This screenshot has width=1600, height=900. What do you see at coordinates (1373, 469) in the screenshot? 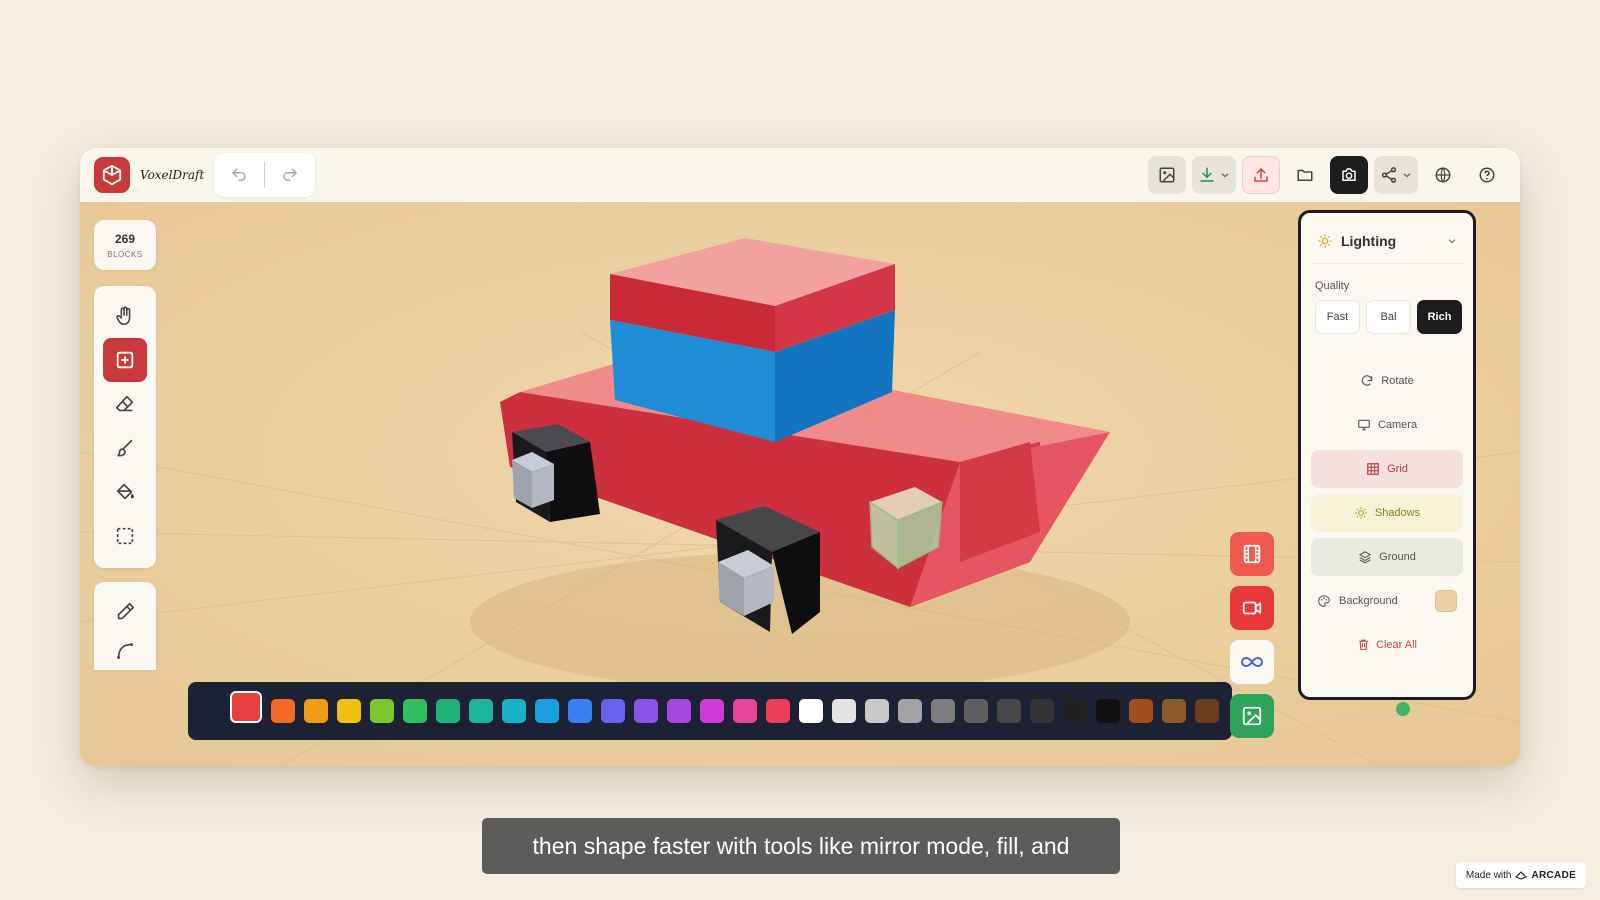
I see `grid-icon` at bounding box center [1373, 469].